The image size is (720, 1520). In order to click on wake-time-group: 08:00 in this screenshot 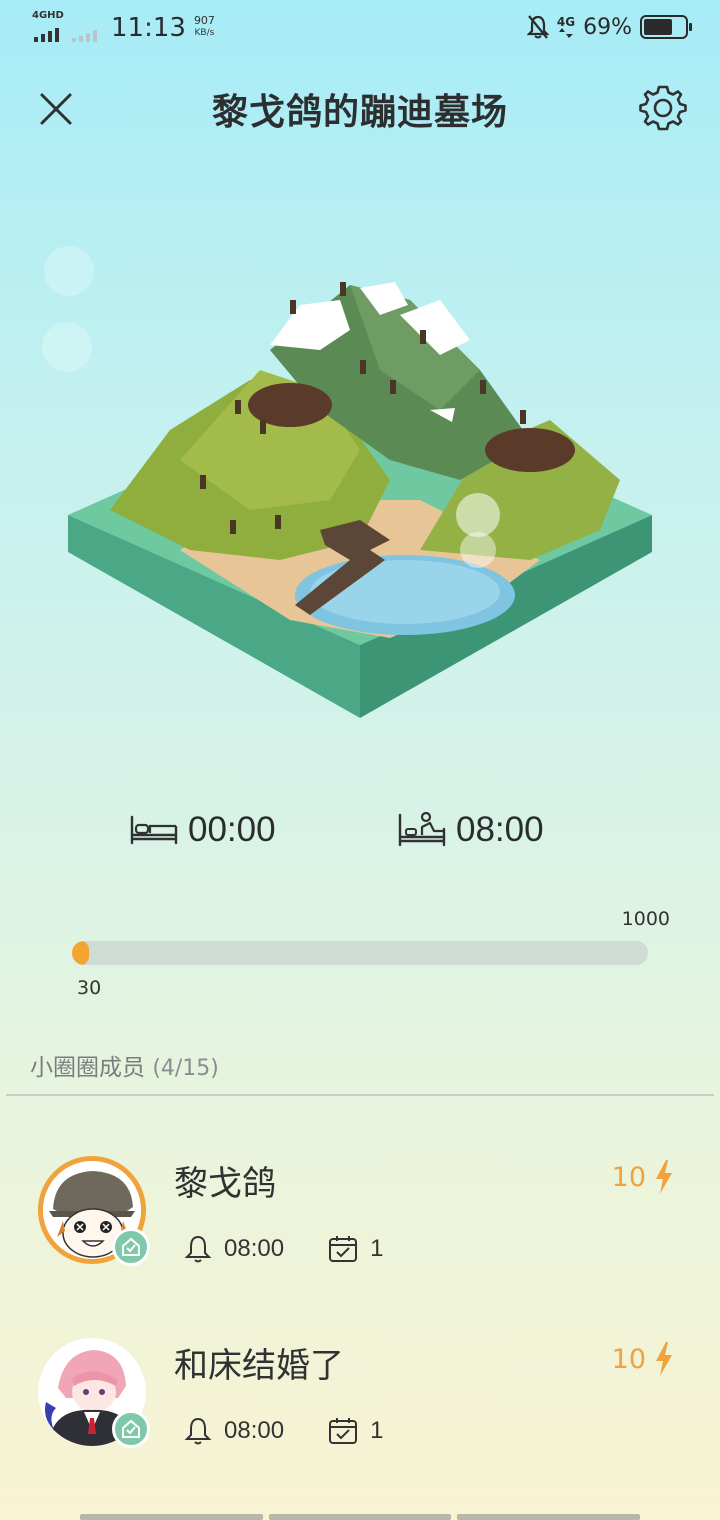, I will do `click(471, 830)`.